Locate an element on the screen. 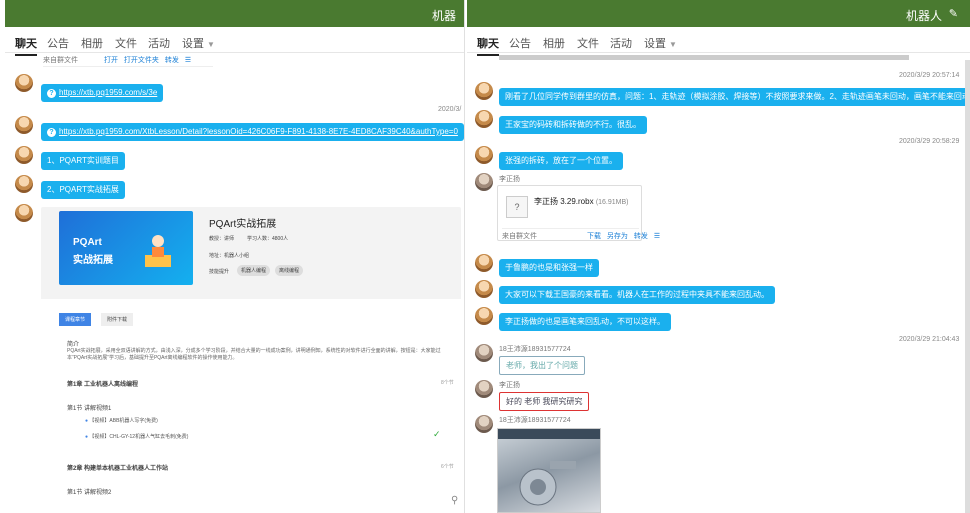  banner-title: PQArt is located at coordinates (87, 242).